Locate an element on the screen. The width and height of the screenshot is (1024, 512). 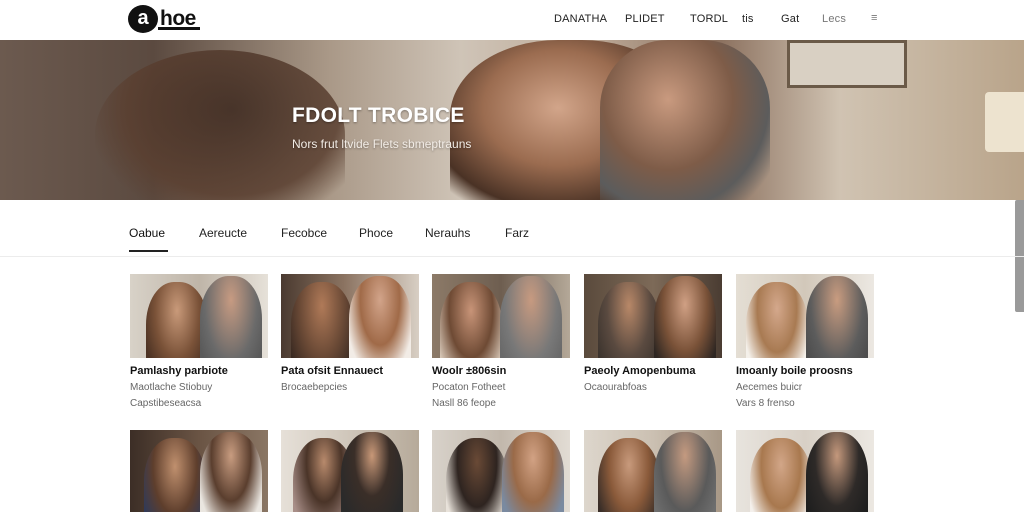
nav-link-2: PLIDET is located at coordinates (645, 19).